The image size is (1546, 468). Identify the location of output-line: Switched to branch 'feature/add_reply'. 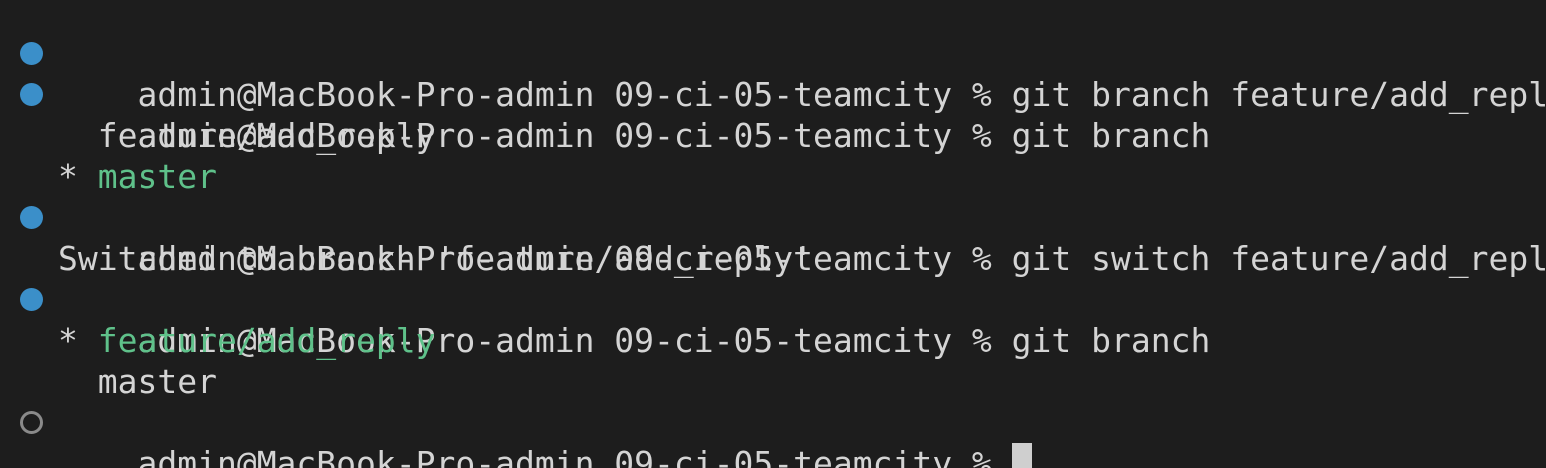
(773, 258).